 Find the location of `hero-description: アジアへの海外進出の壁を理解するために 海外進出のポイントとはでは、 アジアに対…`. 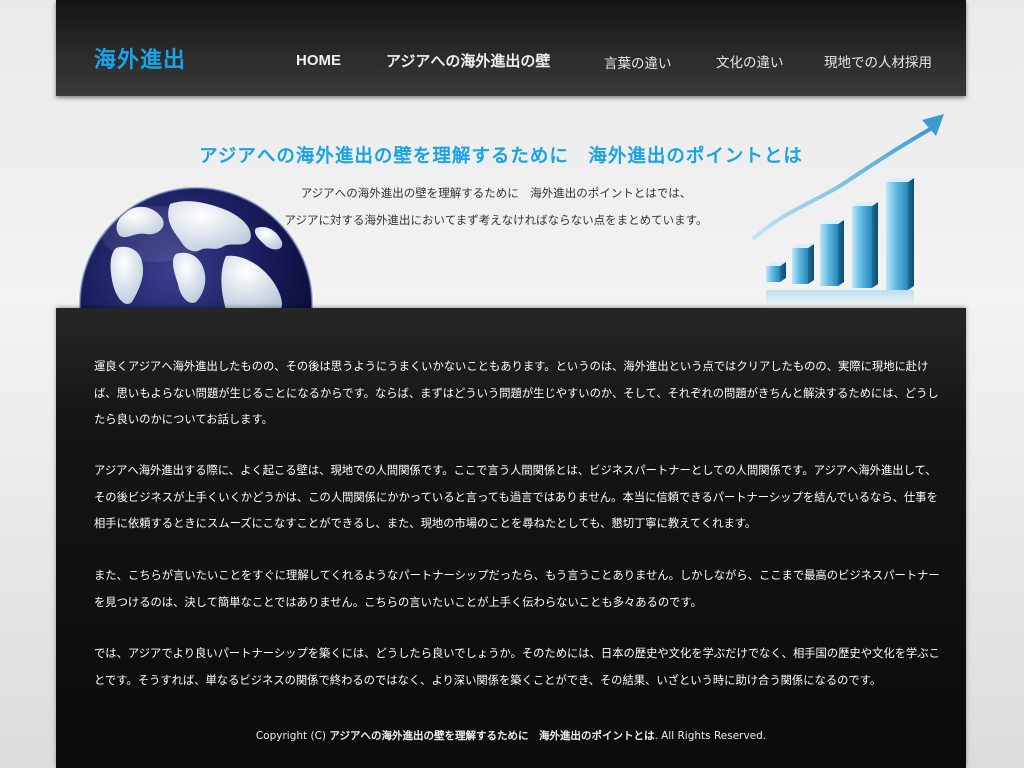

hero-description: アジアへの海外進出の壁を理解するために 海外進出のポイントとはでは、 アジアに対… is located at coordinates (496, 207).